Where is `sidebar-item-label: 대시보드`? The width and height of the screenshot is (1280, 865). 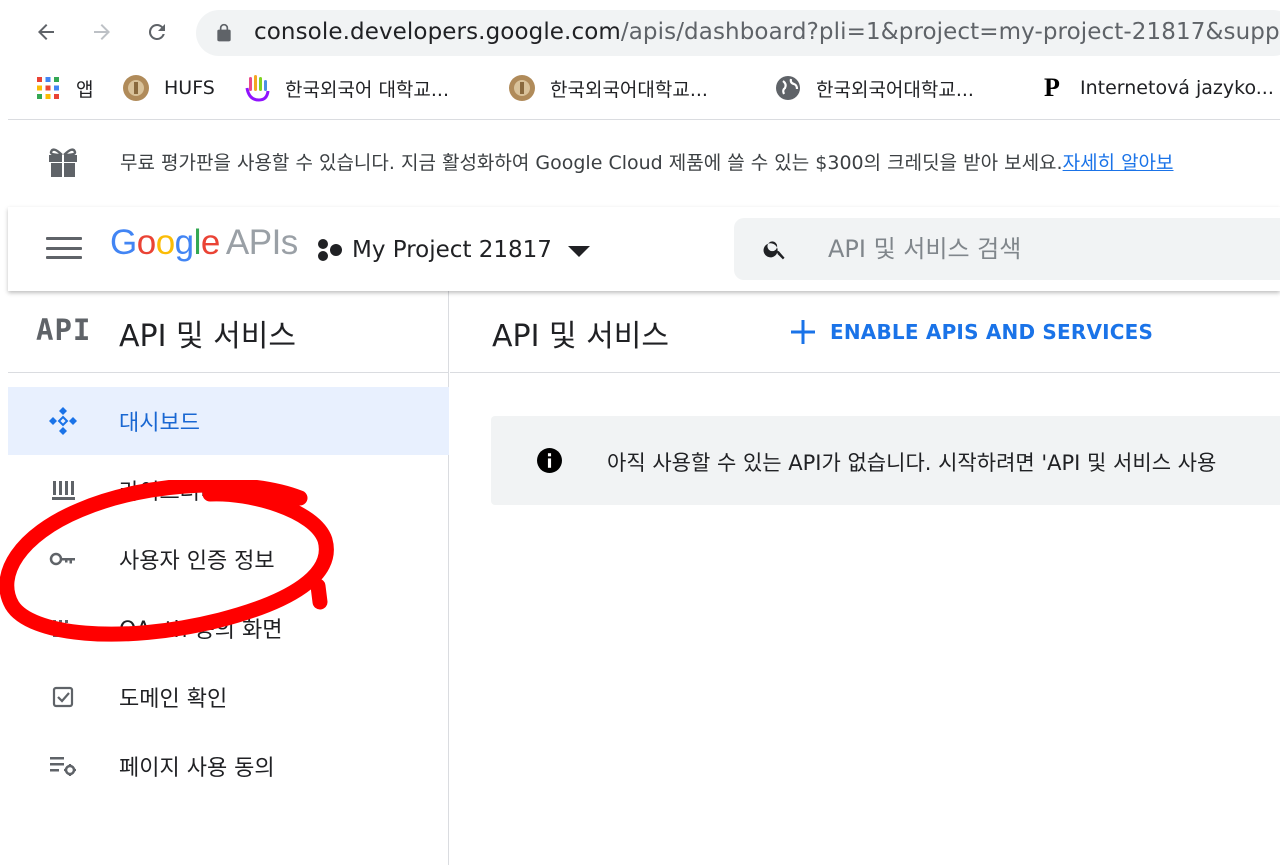
sidebar-item-label: 대시보드 is located at coordinates (159, 423).